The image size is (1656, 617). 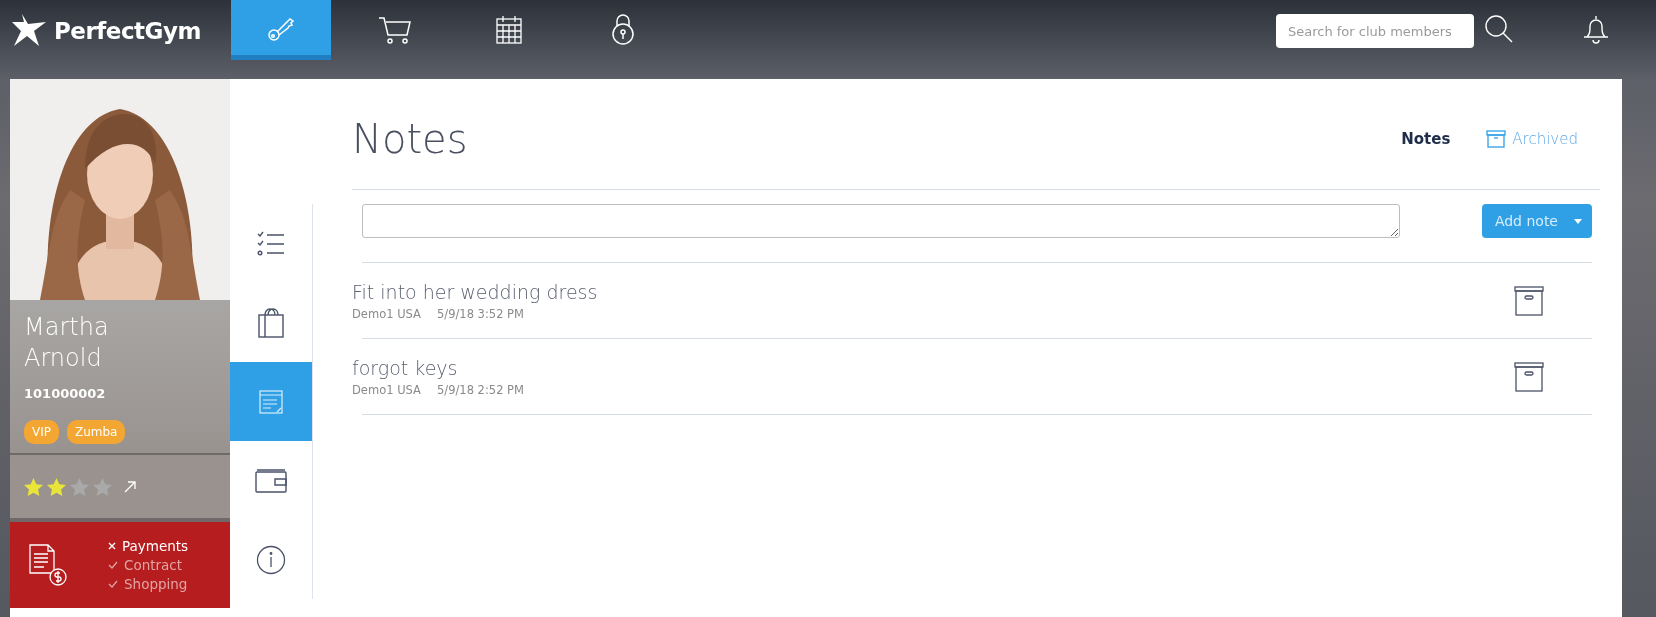 I want to click on add-note-button: Add note, so click(x=1536, y=221).